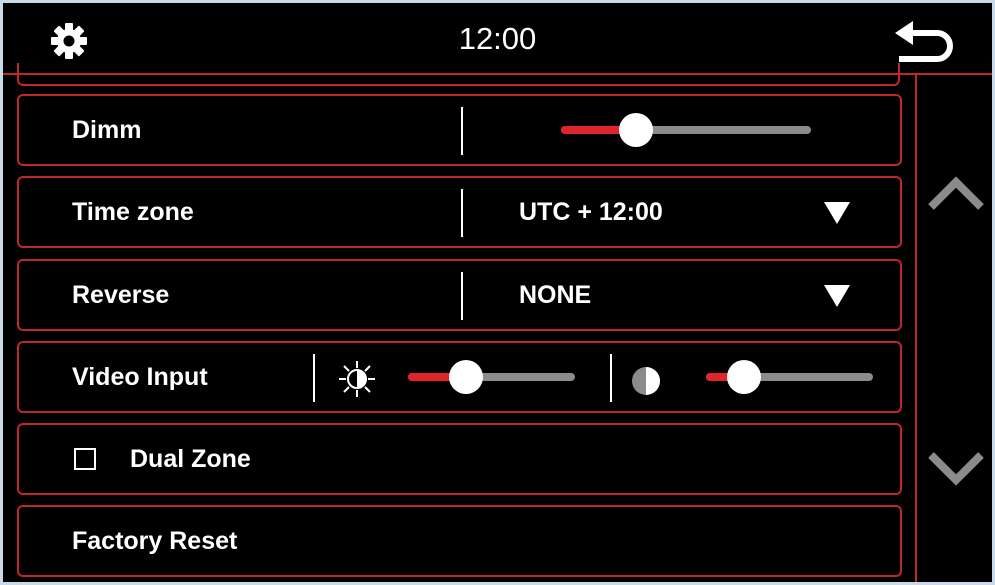  What do you see at coordinates (956, 193) in the screenshot?
I see `chevron-up-icon` at bounding box center [956, 193].